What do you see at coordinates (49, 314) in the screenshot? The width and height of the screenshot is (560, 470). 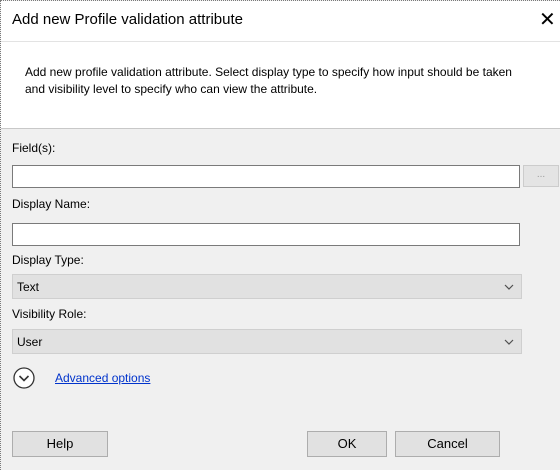 I see `visibility-role-label: Visibility Role:` at bounding box center [49, 314].